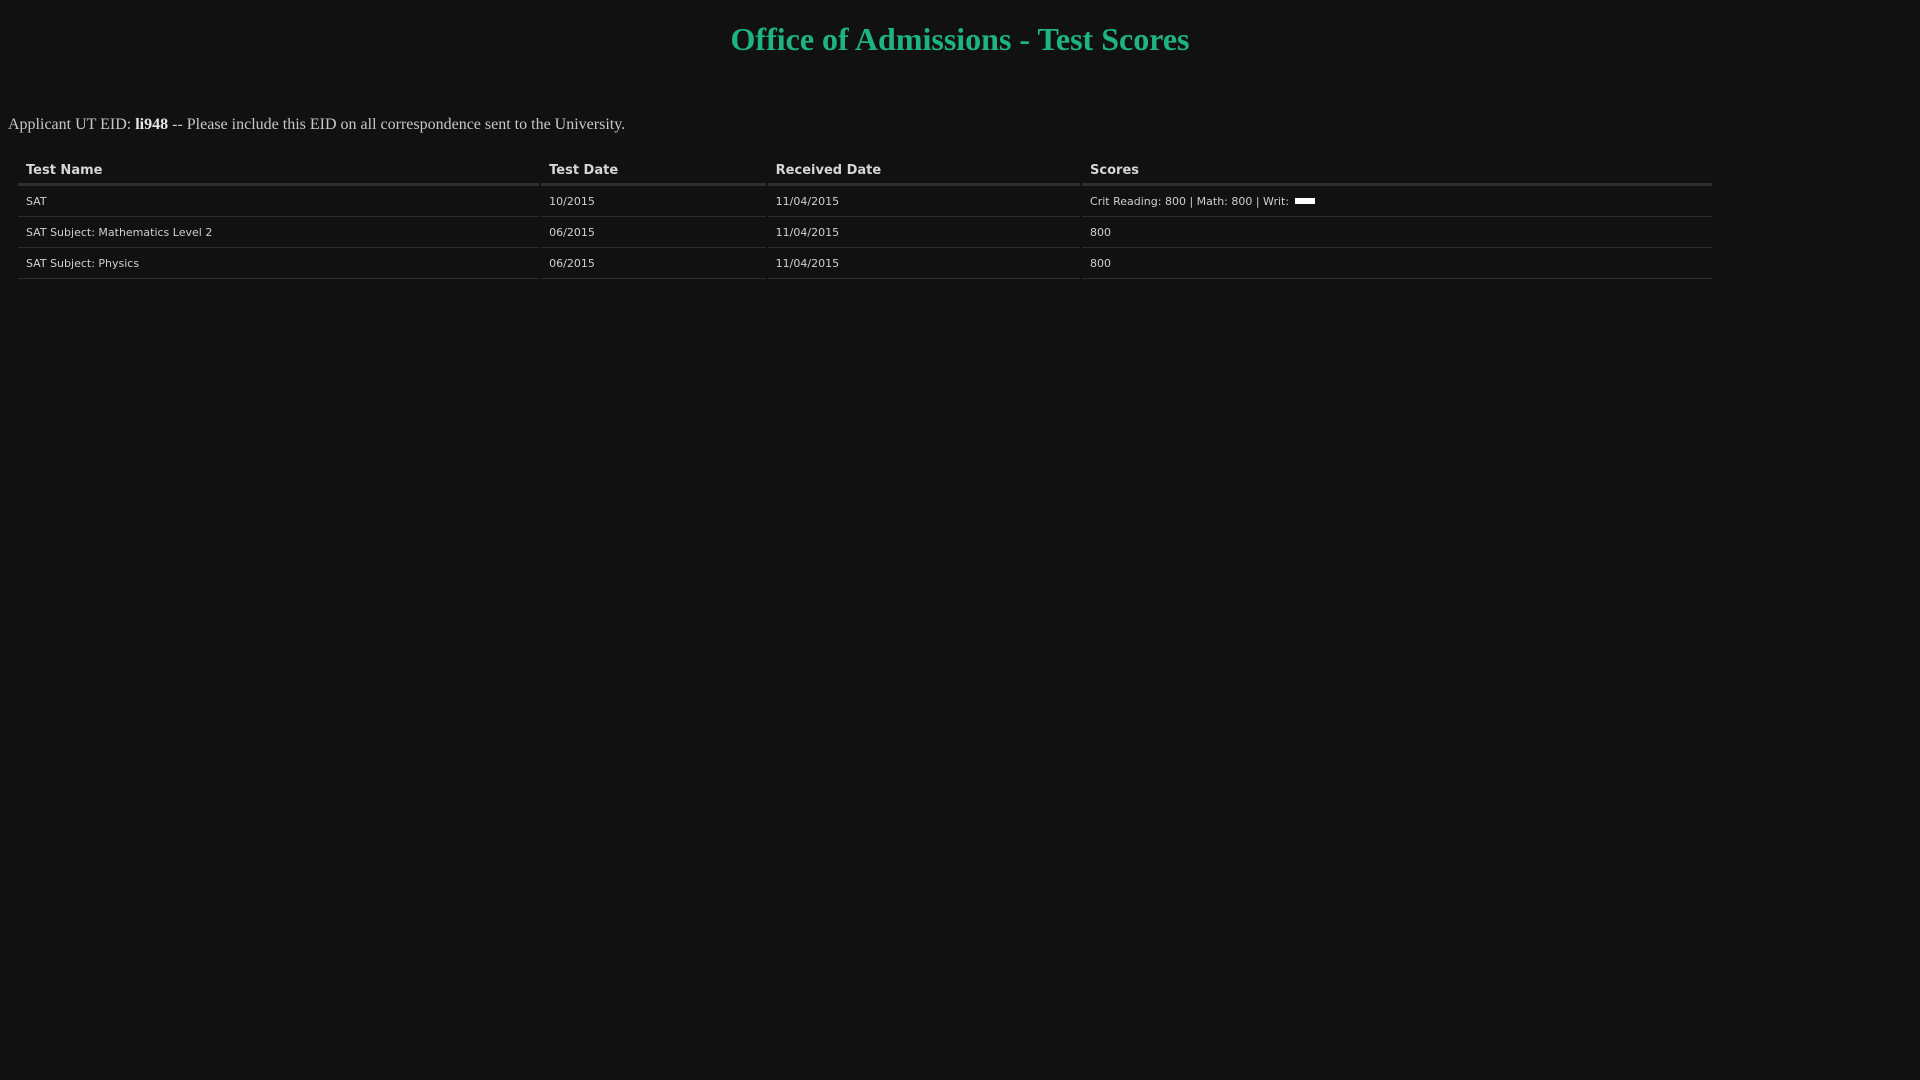 The image size is (1920, 1080). What do you see at coordinates (279, 201) in the screenshot?
I see `cell-test-name: SAT` at bounding box center [279, 201].